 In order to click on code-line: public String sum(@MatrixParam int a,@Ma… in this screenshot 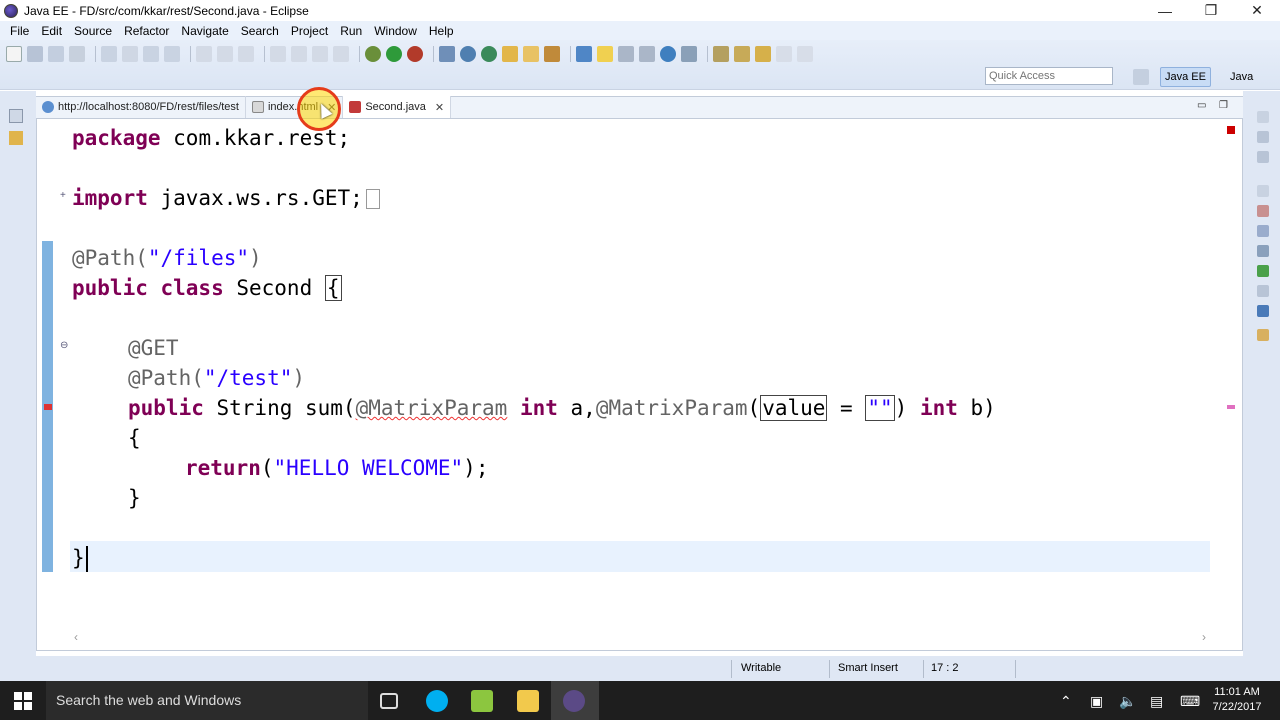, I will do `click(562, 408)`.